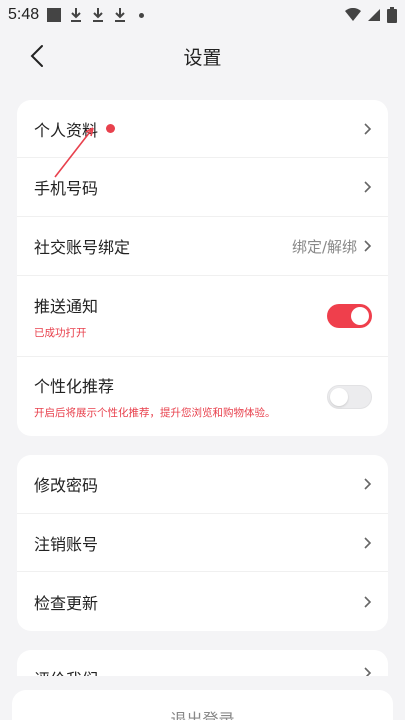  Describe the element at coordinates (202, 484) in the screenshot. I see `row-change-password: 修改密码` at that location.